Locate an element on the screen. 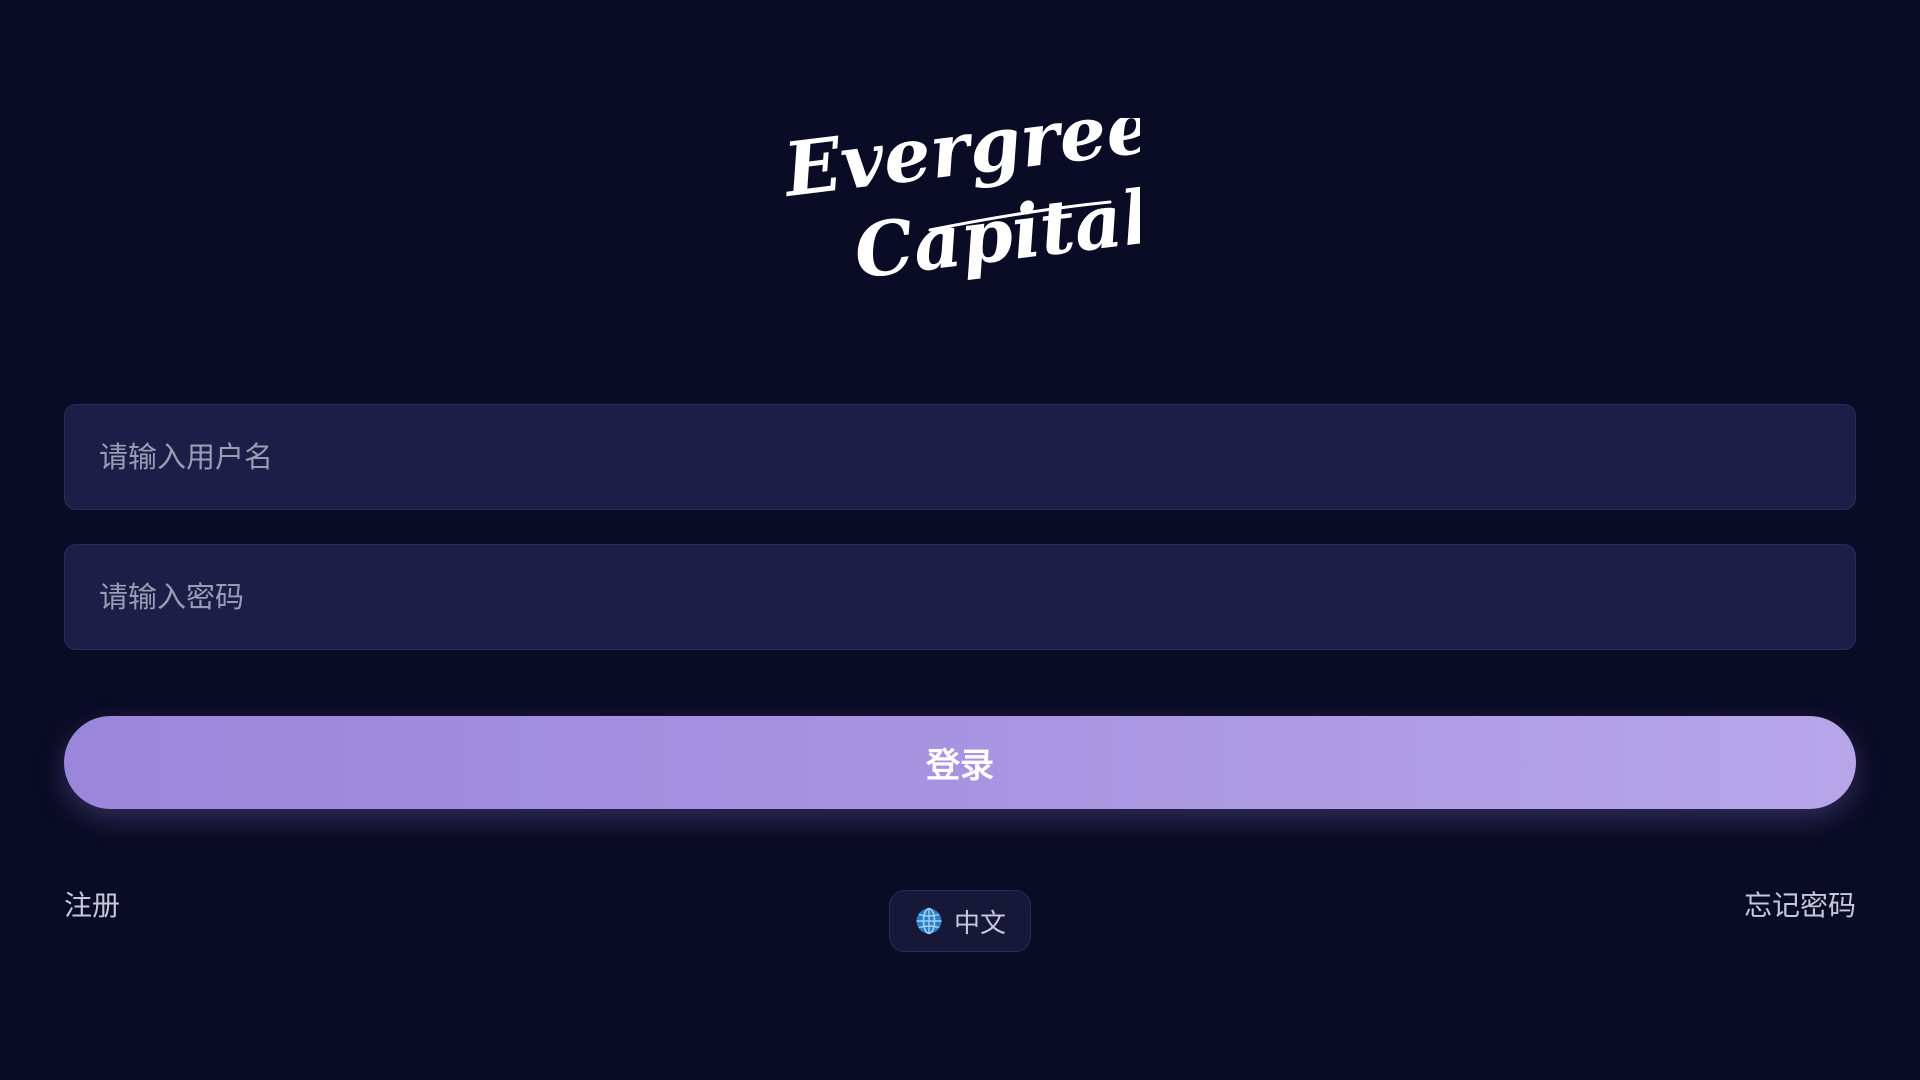 This screenshot has width=1920, height=1080. forgot-password-link: 忘记密码 is located at coordinates (1800, 904).